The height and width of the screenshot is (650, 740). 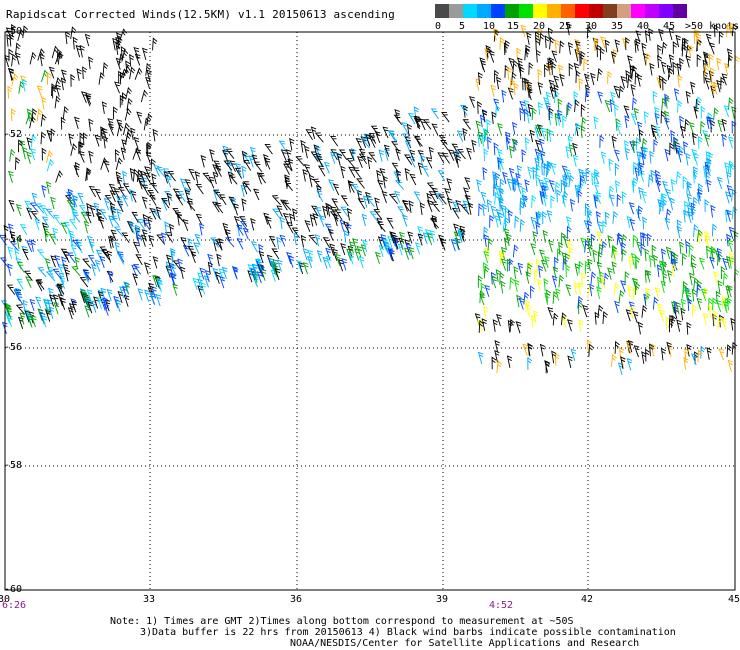 I want to click on longitude-label: 39, so click(x=442, y=599).